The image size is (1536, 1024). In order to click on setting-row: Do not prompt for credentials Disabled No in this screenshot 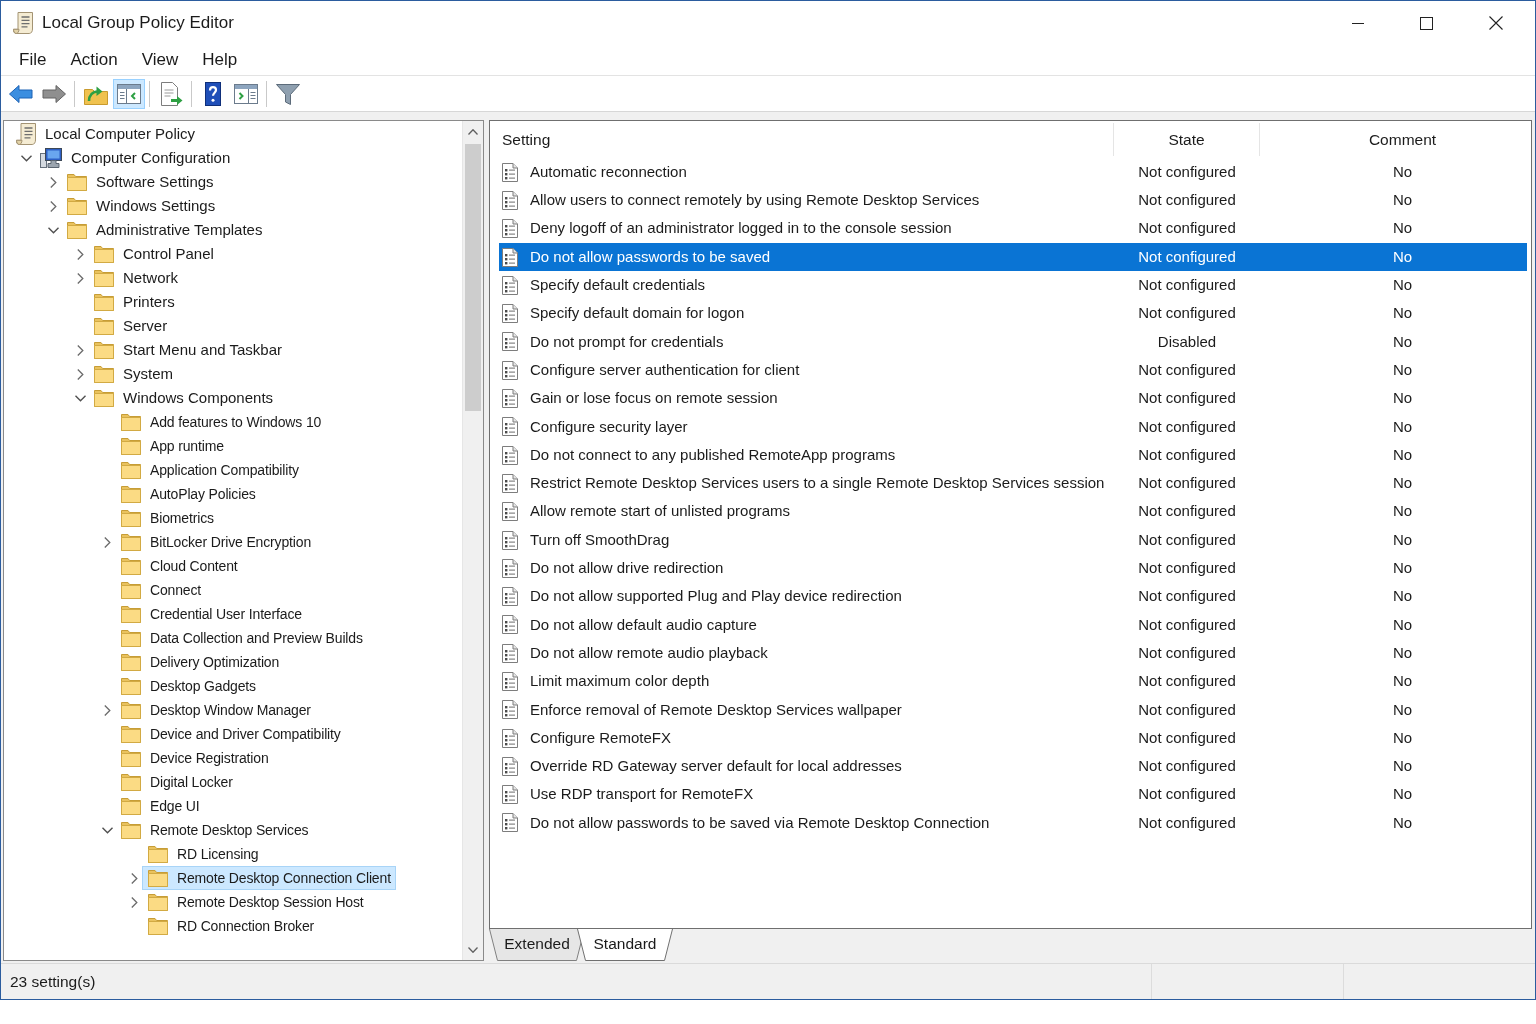, I will do `click(1013, 342)`.